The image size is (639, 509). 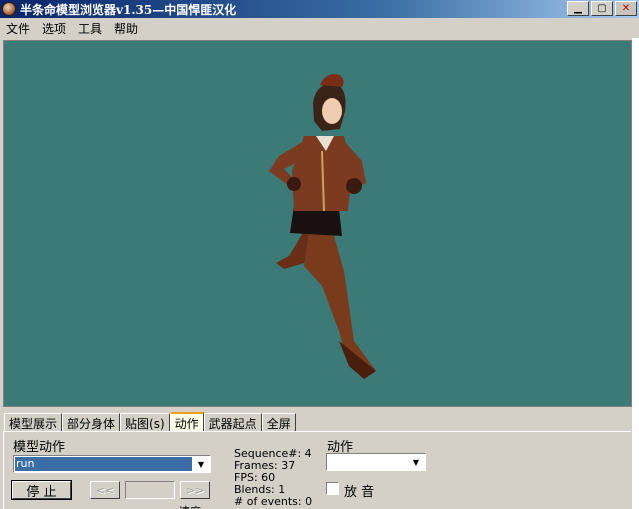 What do you see at coordinates (33, 422) in the screenshot?
I see `tab-model-display: 模型展示` at bounding box center [33, 422].